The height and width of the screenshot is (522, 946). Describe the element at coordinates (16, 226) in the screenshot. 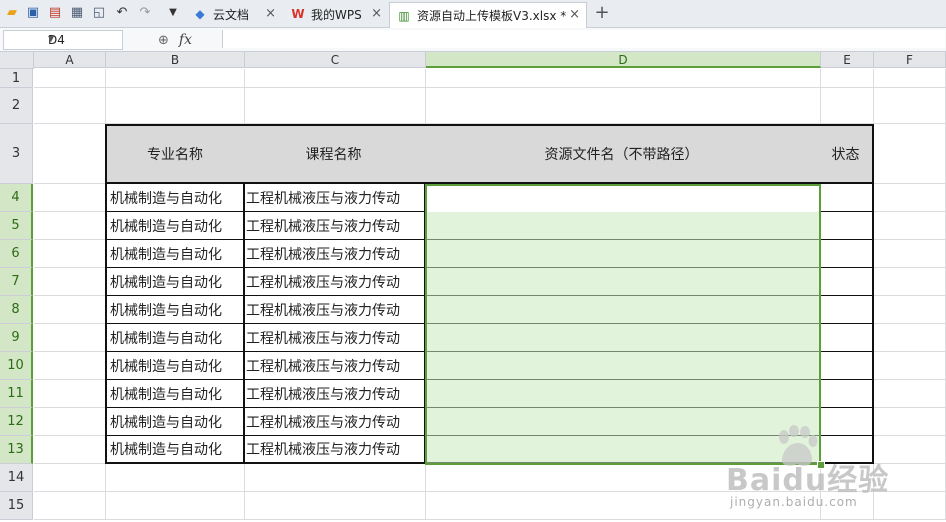

I see `row-header-5: 5` at that location.